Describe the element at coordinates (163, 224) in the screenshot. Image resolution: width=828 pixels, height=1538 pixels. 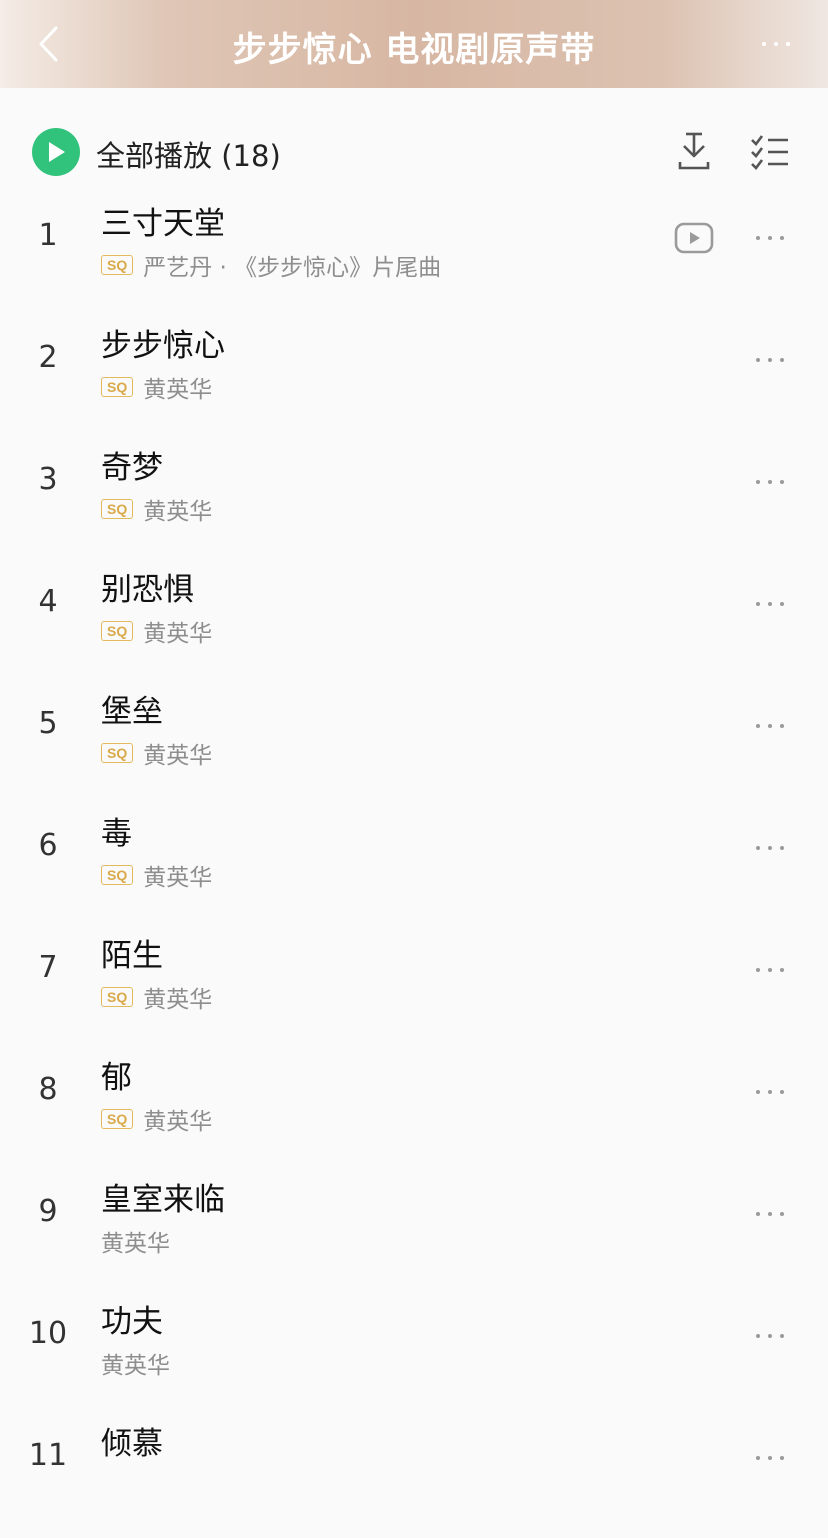
I see `song-title: 三寸天堂` at that location.